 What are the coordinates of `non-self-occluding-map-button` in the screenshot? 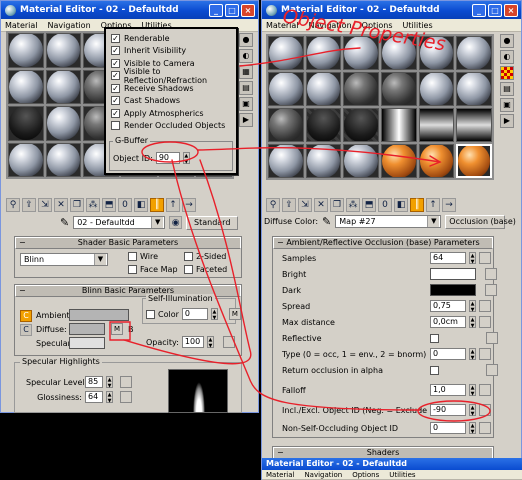 It's located at (485, 428).